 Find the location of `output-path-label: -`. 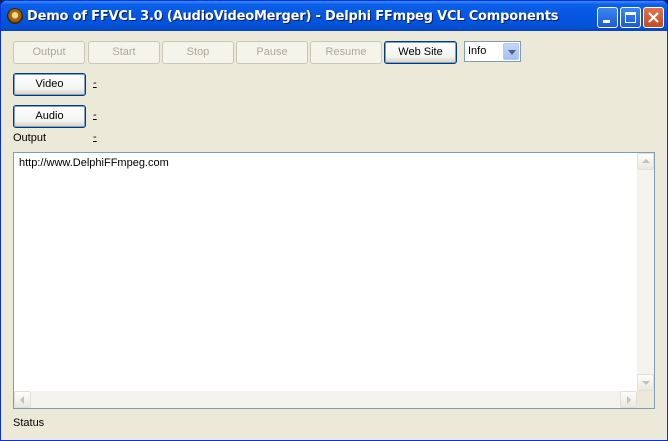

output-path-label: - is located at coordinates (95, 137).